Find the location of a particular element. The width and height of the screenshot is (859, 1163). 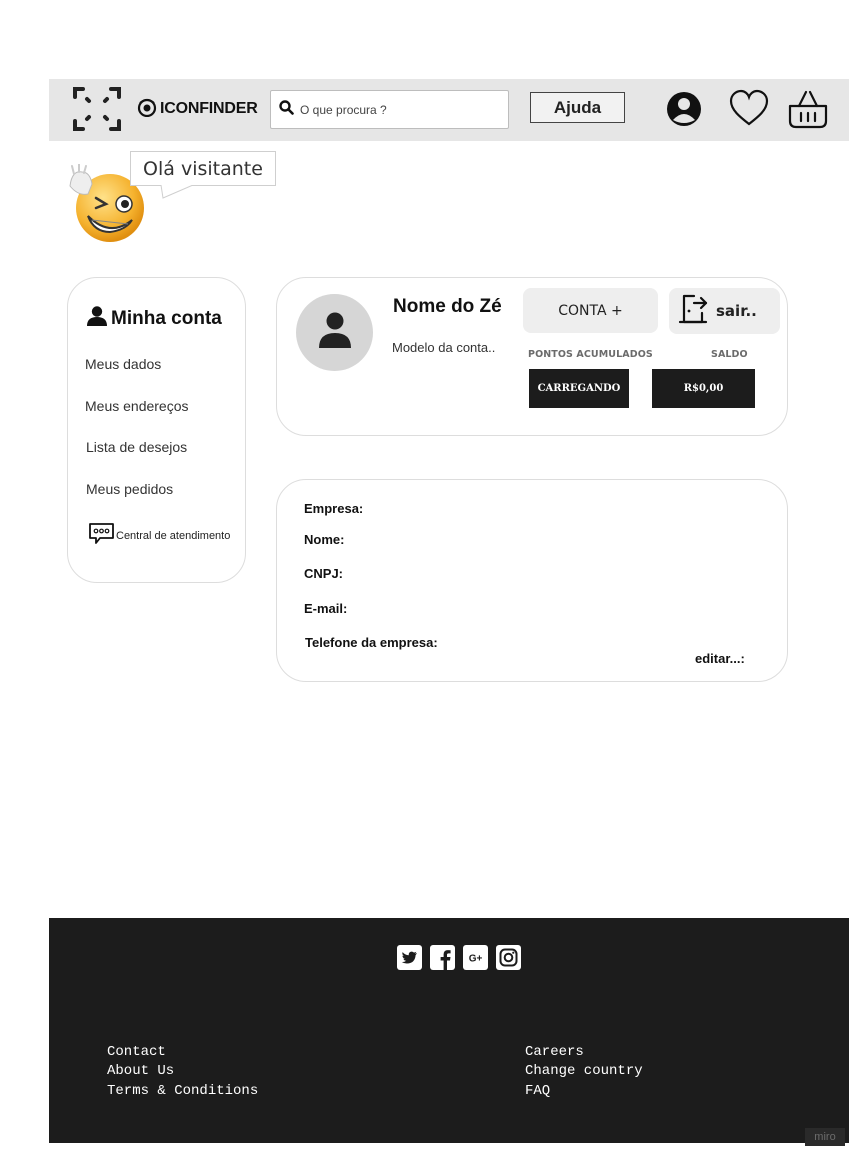

company-field-nome: Nome: is located at coordinates (324, 539).